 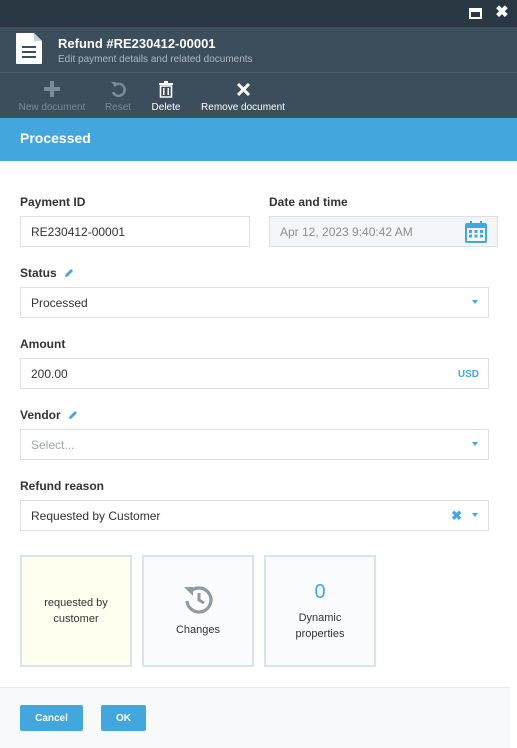 I want to click on delete-label: Delete, so click(x=166, y=107).